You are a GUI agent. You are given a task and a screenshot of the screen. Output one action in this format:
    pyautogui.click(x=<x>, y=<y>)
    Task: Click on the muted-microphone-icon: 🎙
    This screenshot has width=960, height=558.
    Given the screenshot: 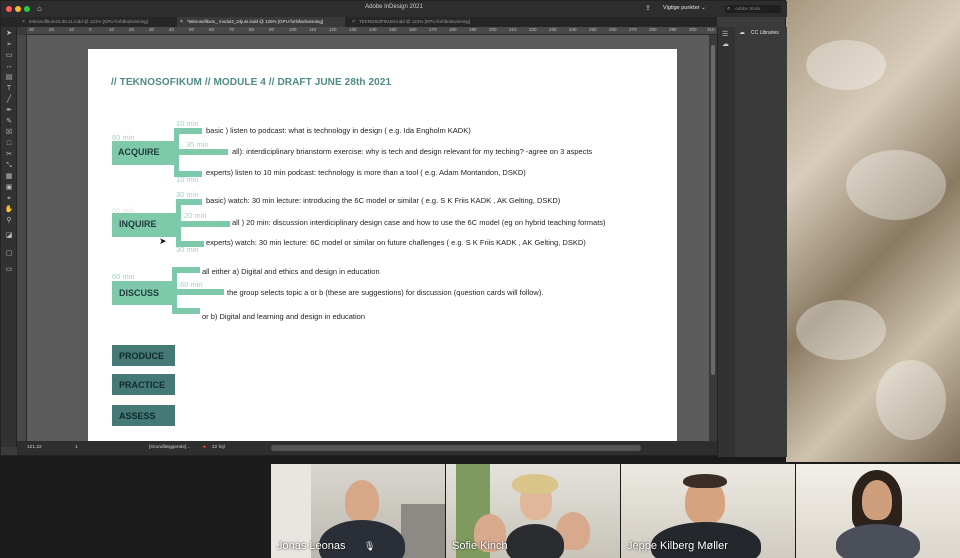 What is the action you would take?
    pyautogui.click(x=370, y=546)
    